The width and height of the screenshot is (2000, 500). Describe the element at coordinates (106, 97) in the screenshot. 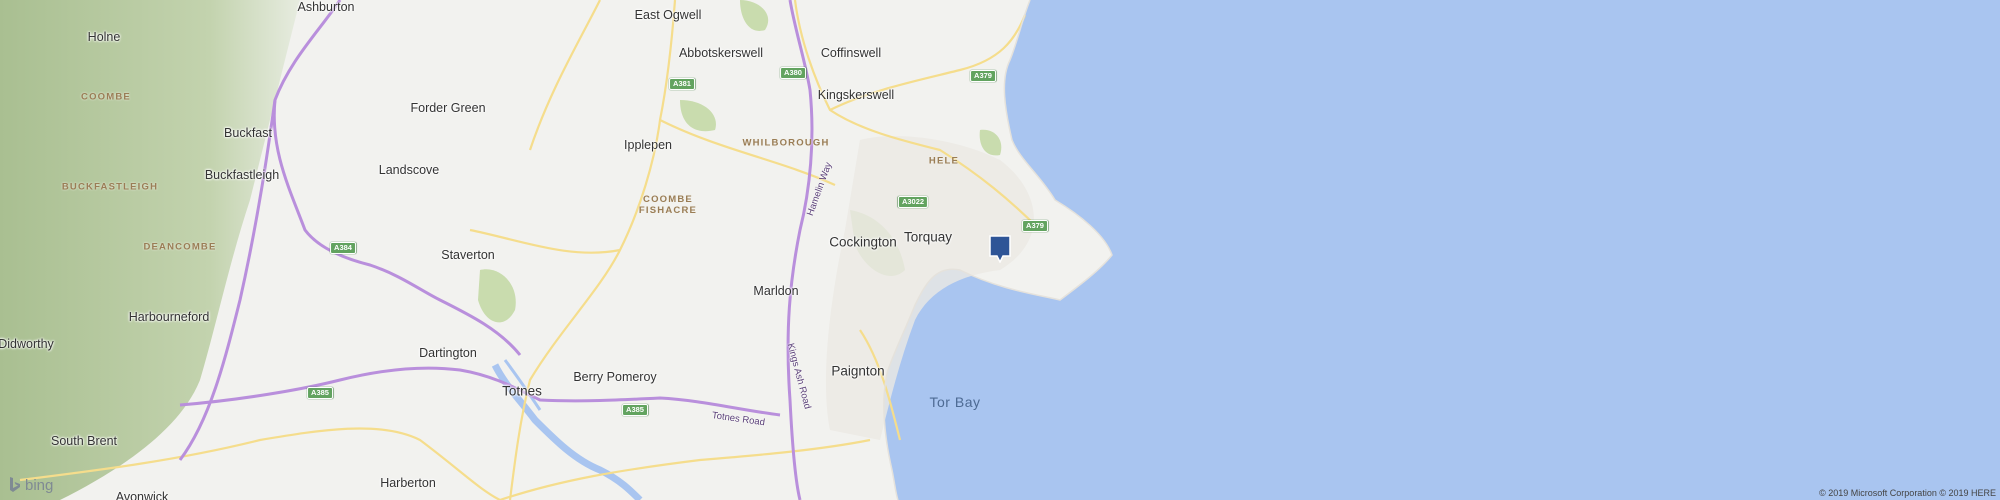

I see `area-label-coombe: COOMBE` at that location.